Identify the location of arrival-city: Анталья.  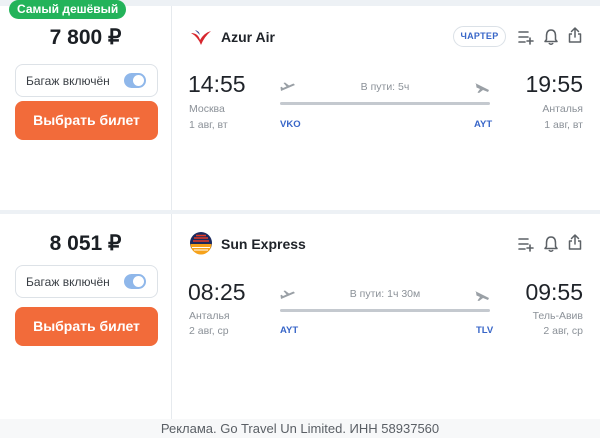
(562, 109).